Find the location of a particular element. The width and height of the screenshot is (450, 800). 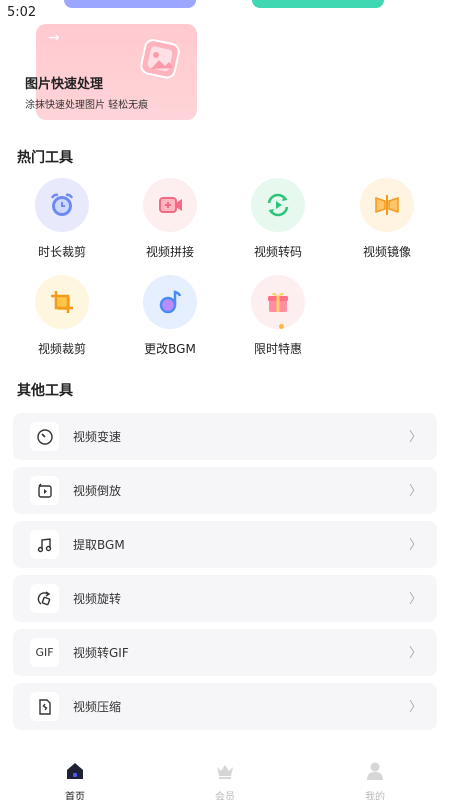

list-label: 视频旋转 is located at coordinates (97, 599).